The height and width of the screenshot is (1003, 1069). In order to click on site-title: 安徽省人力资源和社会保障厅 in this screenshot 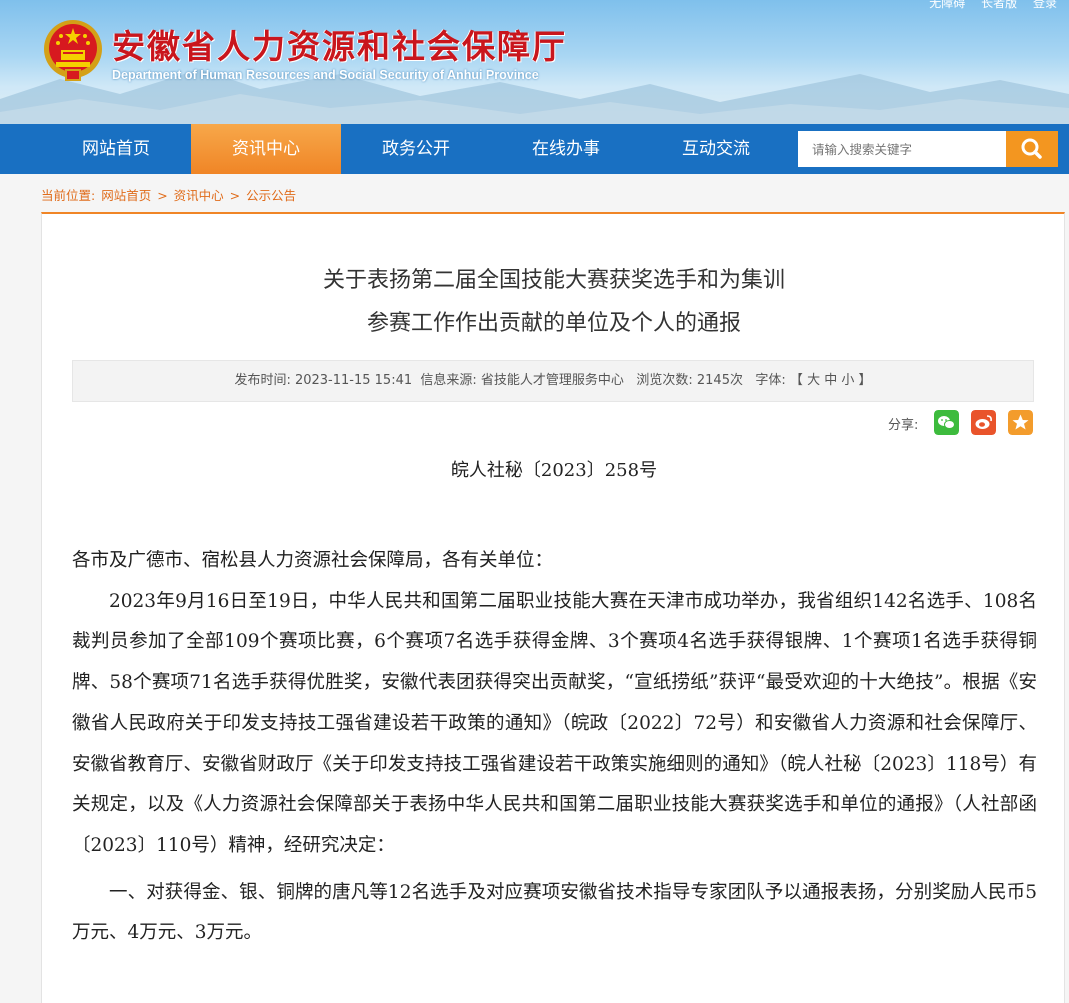, I will do `click(339, 46)`.